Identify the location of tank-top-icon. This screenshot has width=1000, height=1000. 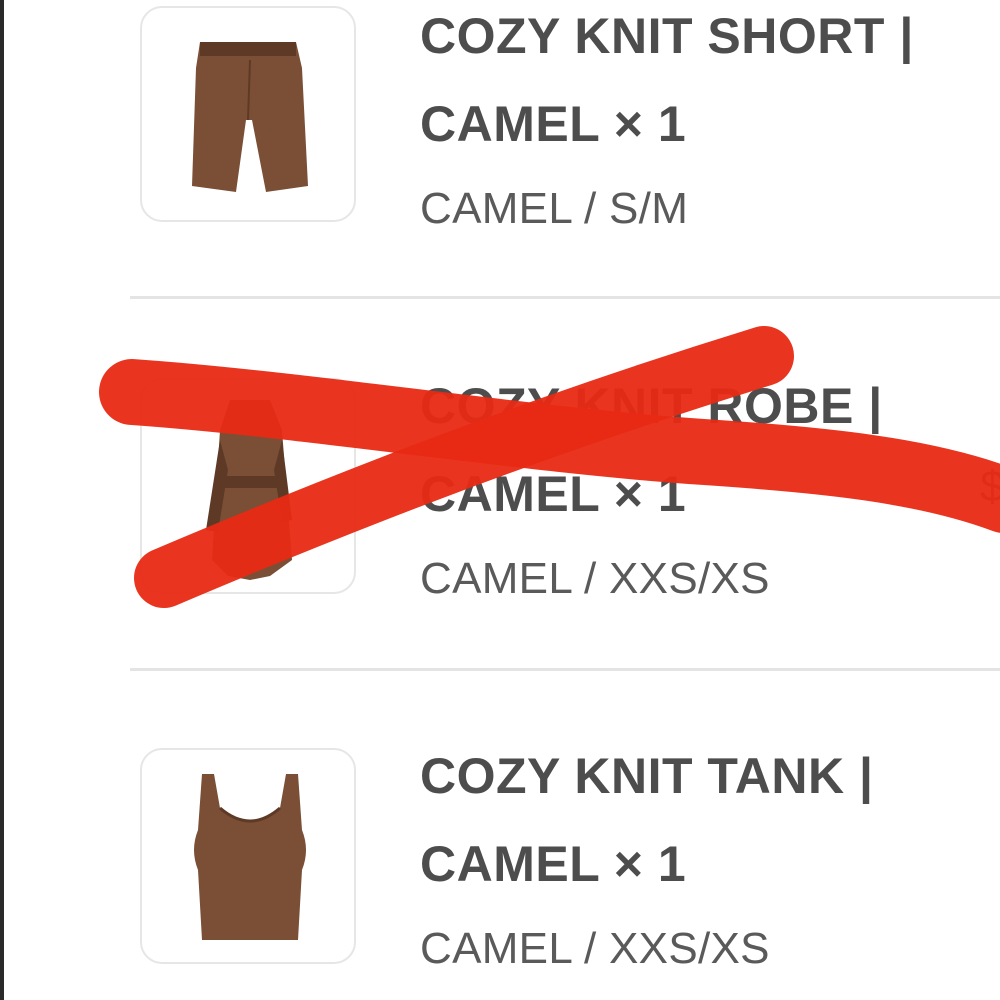
(250, 857).